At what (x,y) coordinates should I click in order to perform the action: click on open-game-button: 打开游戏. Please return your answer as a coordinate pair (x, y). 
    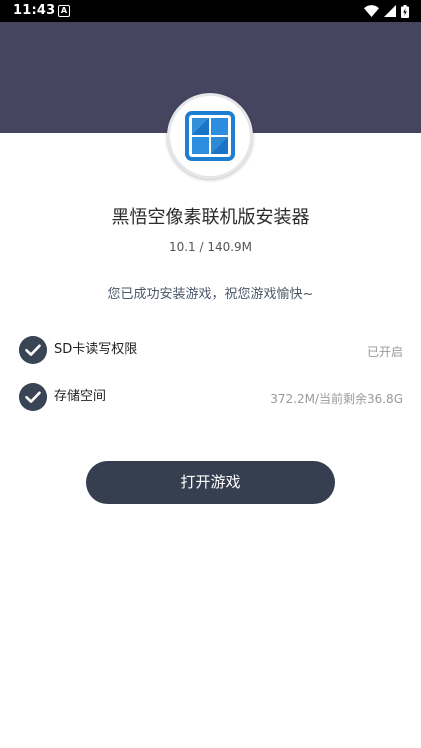
    Looking at the image, I should click on (210, 482).